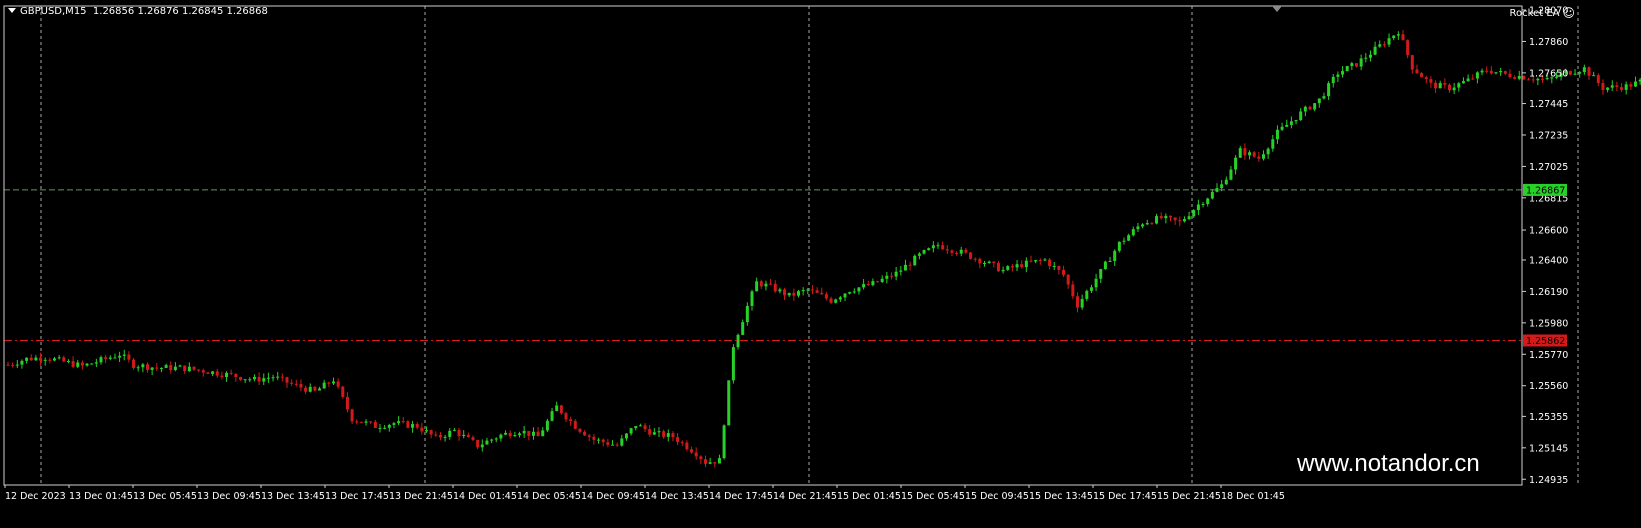 The height and width of the screenshot is (528, 1641). Describe the element at coordinates (677, 496) in the screenshot. I see `x-tick-label: 14 Dec 13:45` at that location.